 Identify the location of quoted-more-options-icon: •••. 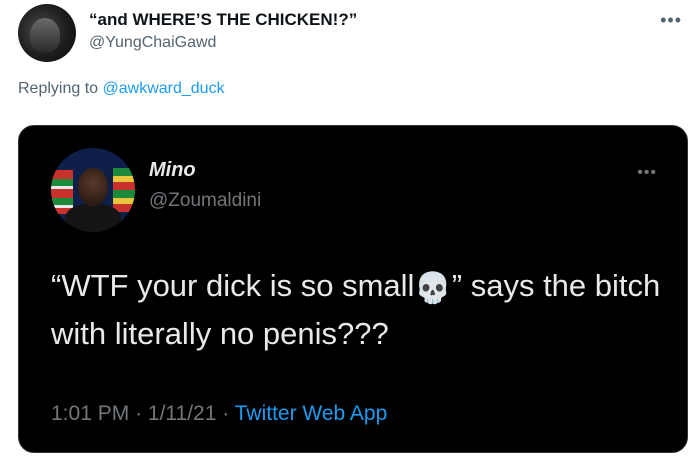
(647, 173).